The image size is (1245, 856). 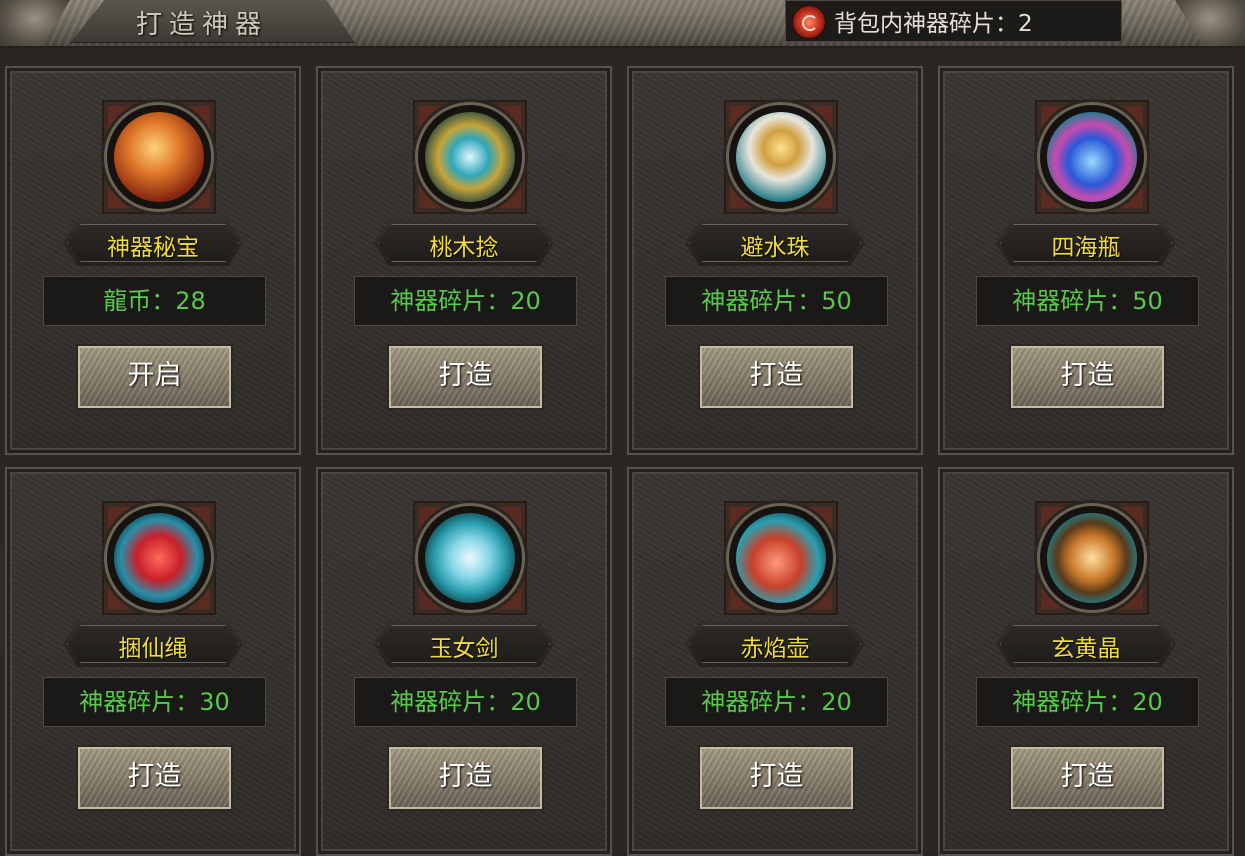 What do you see at coordinates (622, 24) in the screenshot?
I see `top-bar: 打造神器 背包内神器碎片：2` at bounding box center [622, 24].